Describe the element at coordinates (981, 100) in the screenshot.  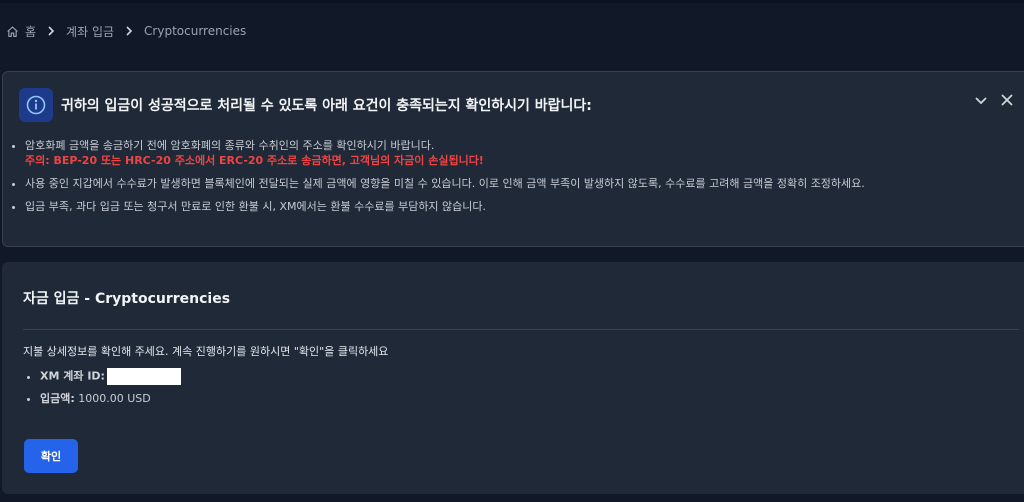
I see `chevron-down-icon` at that location.